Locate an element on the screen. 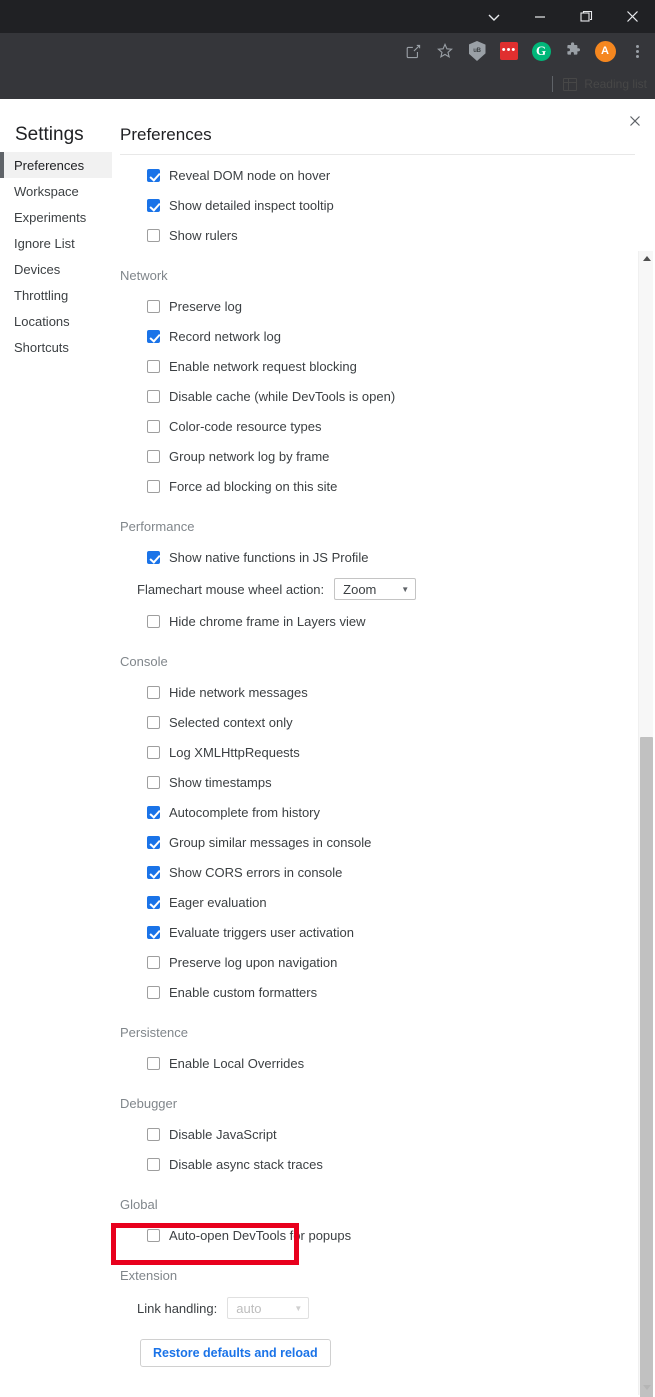 This screenshot has height=1397, width=655. divider is located at coordinates (553, 84).